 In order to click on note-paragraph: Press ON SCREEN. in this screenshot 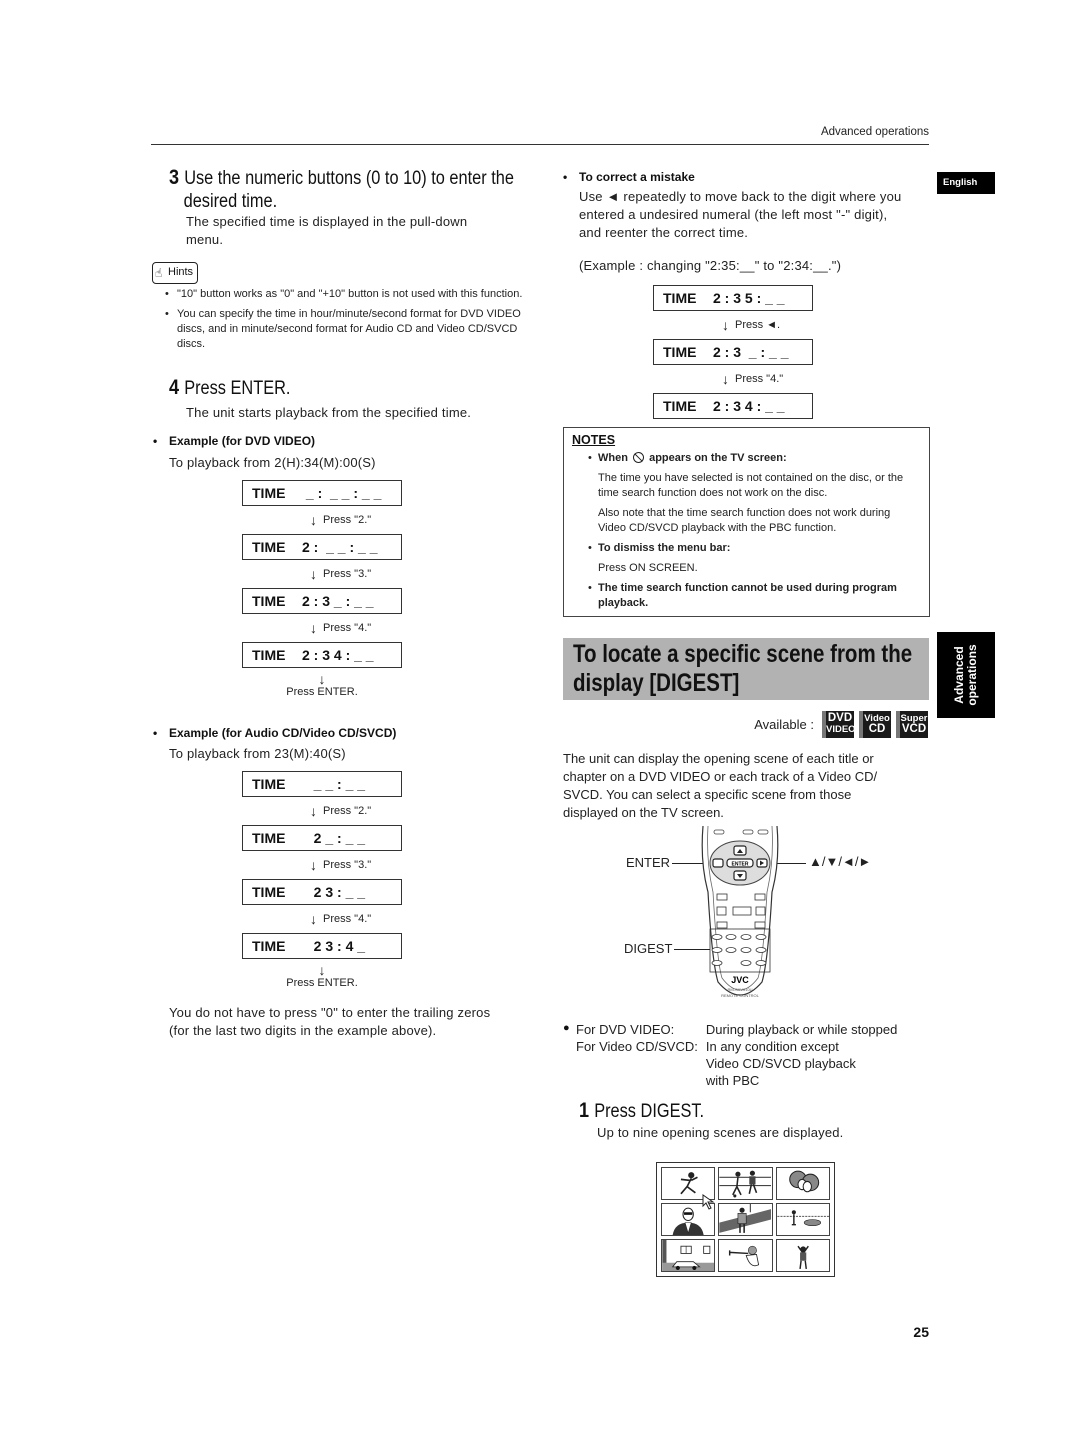, I will do `click(648, 568)`.